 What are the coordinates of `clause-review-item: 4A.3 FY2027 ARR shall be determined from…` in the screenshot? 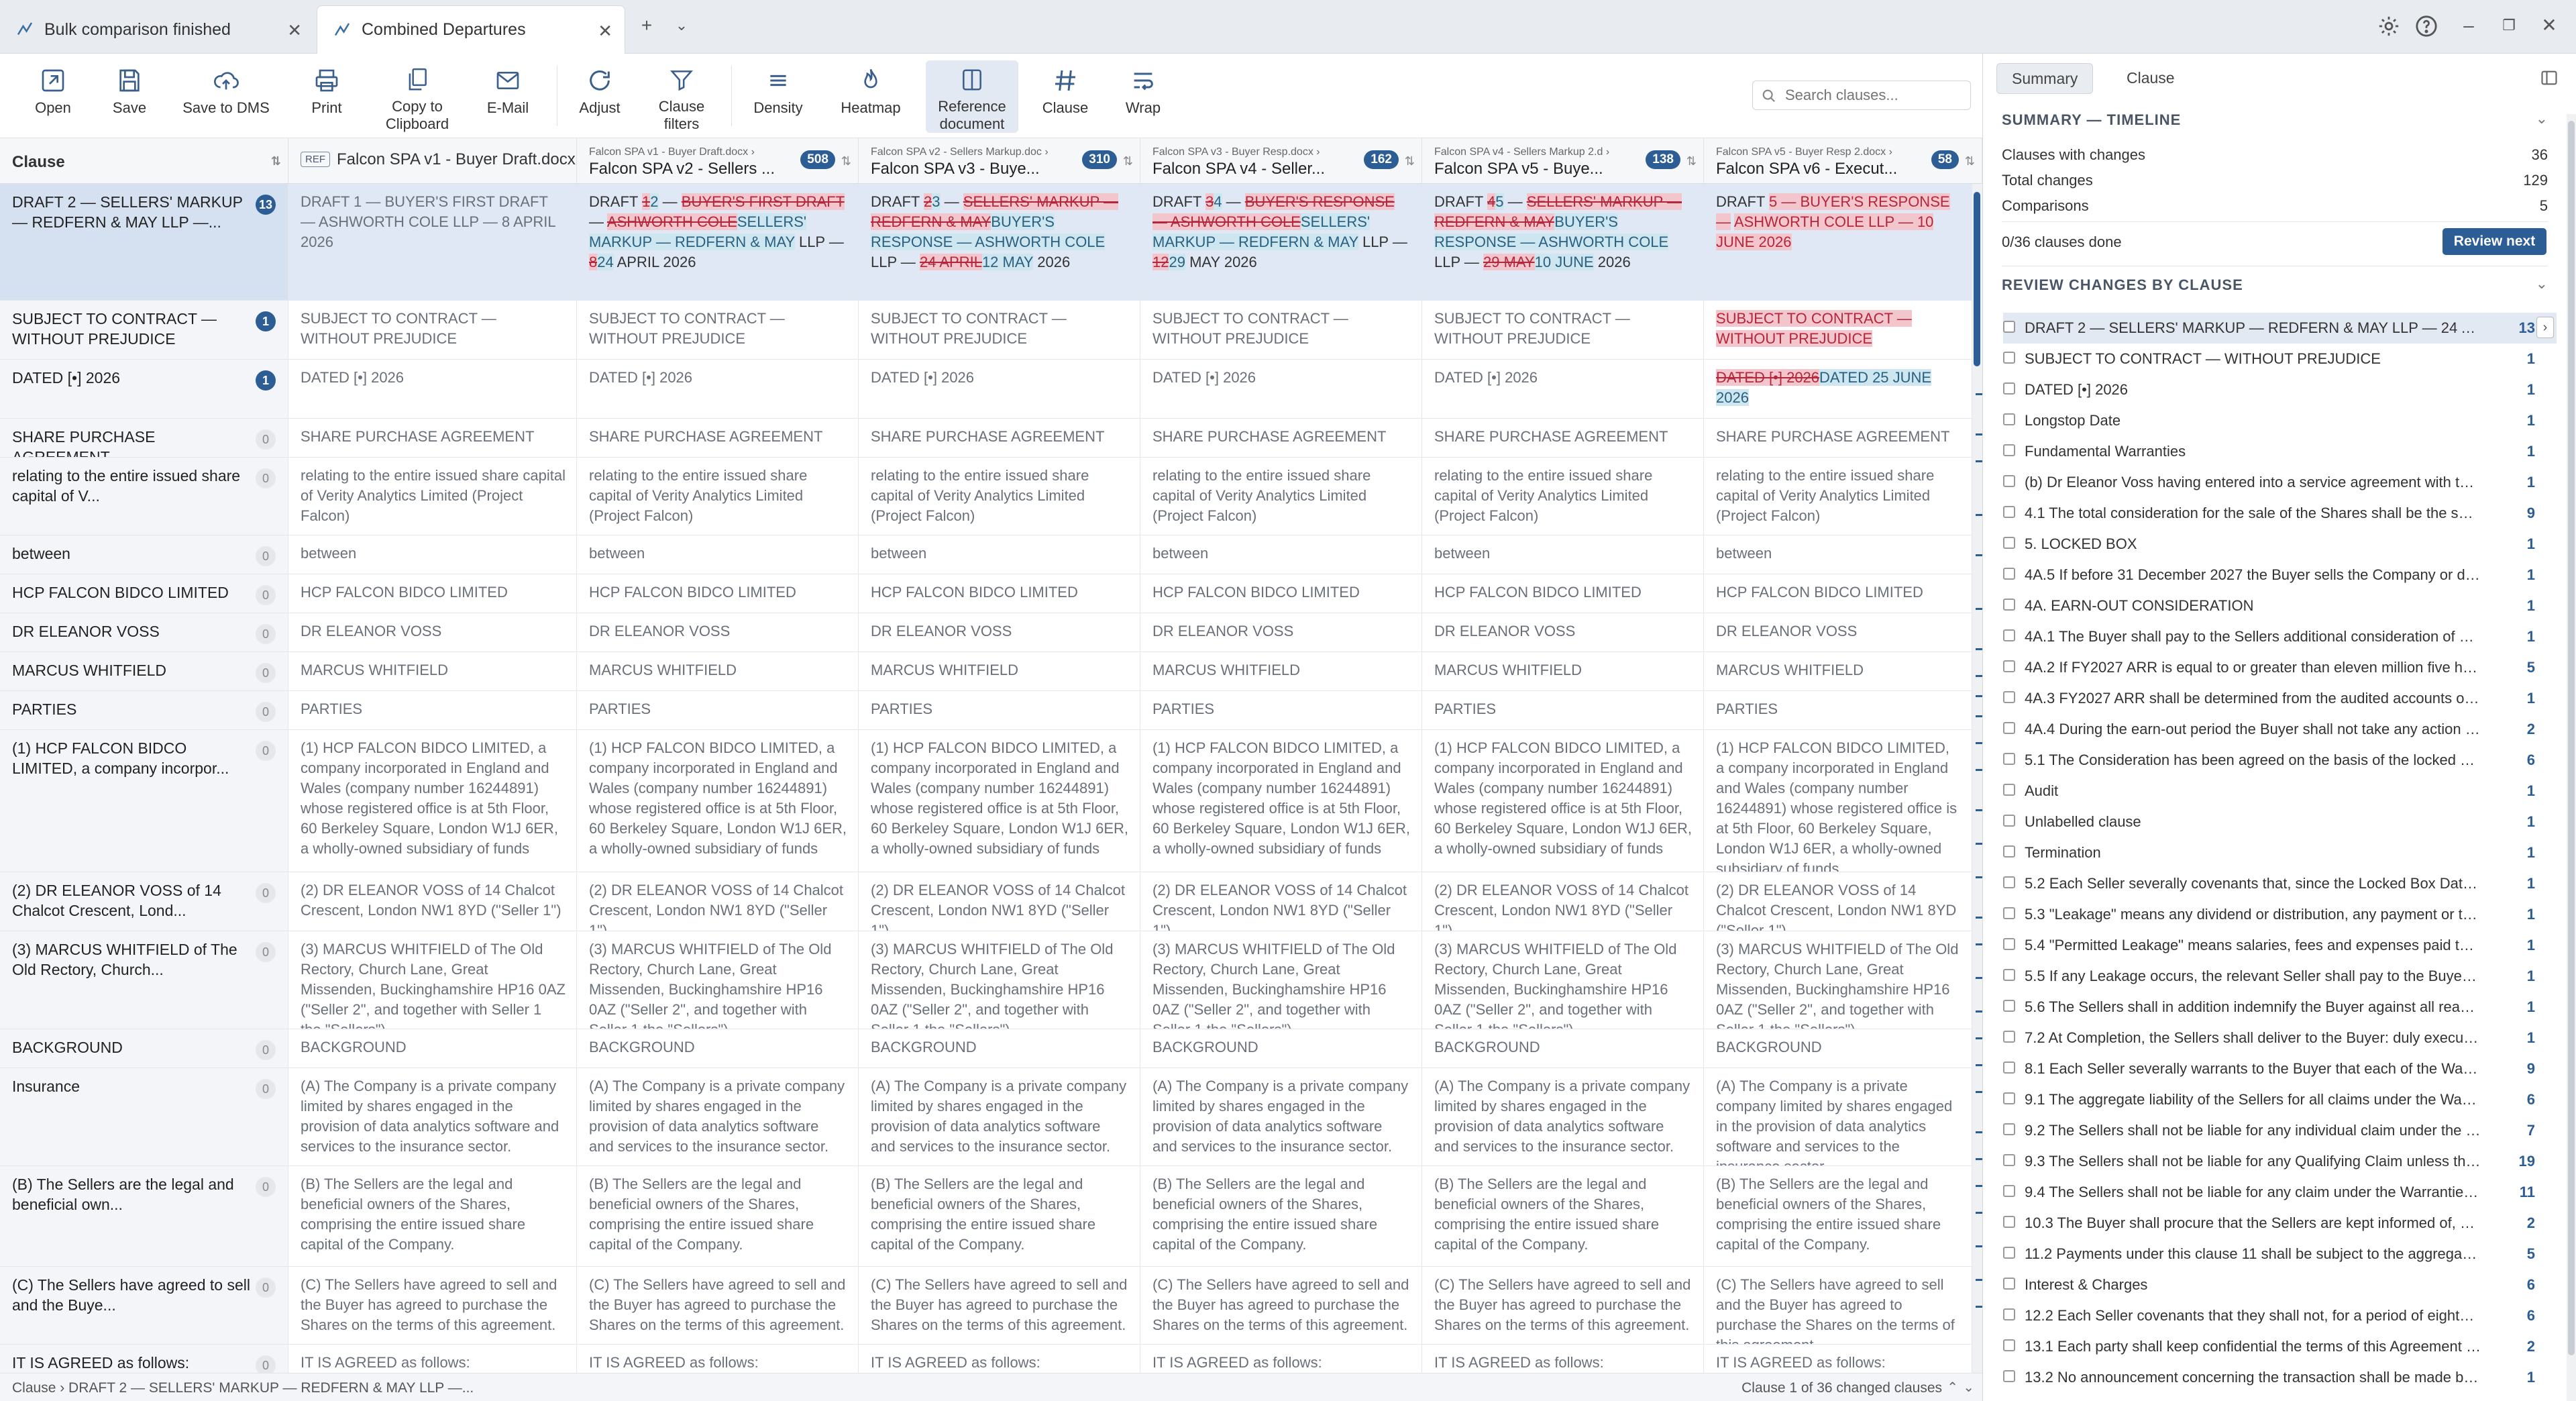 It's located at (2280, 698).